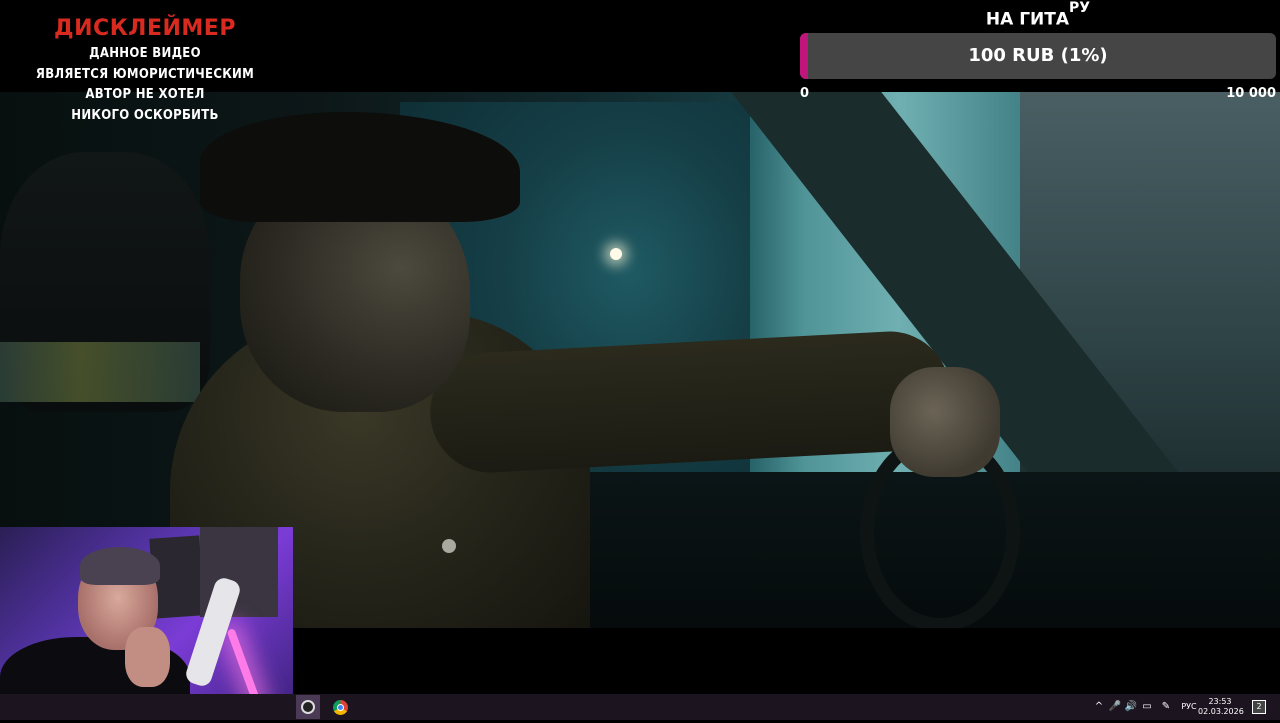 The height and width of the screenshot is (723, 1280). I want to click on disclaimer-line: АВТОР НЕ ХОТЕЛ, so click(145, 94).